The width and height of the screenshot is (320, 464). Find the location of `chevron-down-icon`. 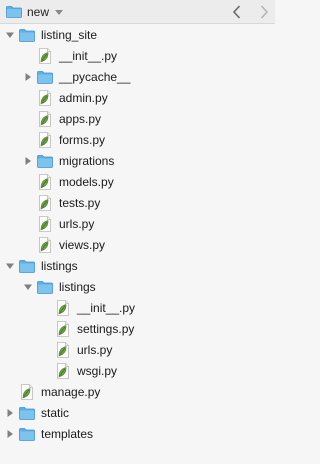

chevron-down-icon is located at coordinates (59, 12).